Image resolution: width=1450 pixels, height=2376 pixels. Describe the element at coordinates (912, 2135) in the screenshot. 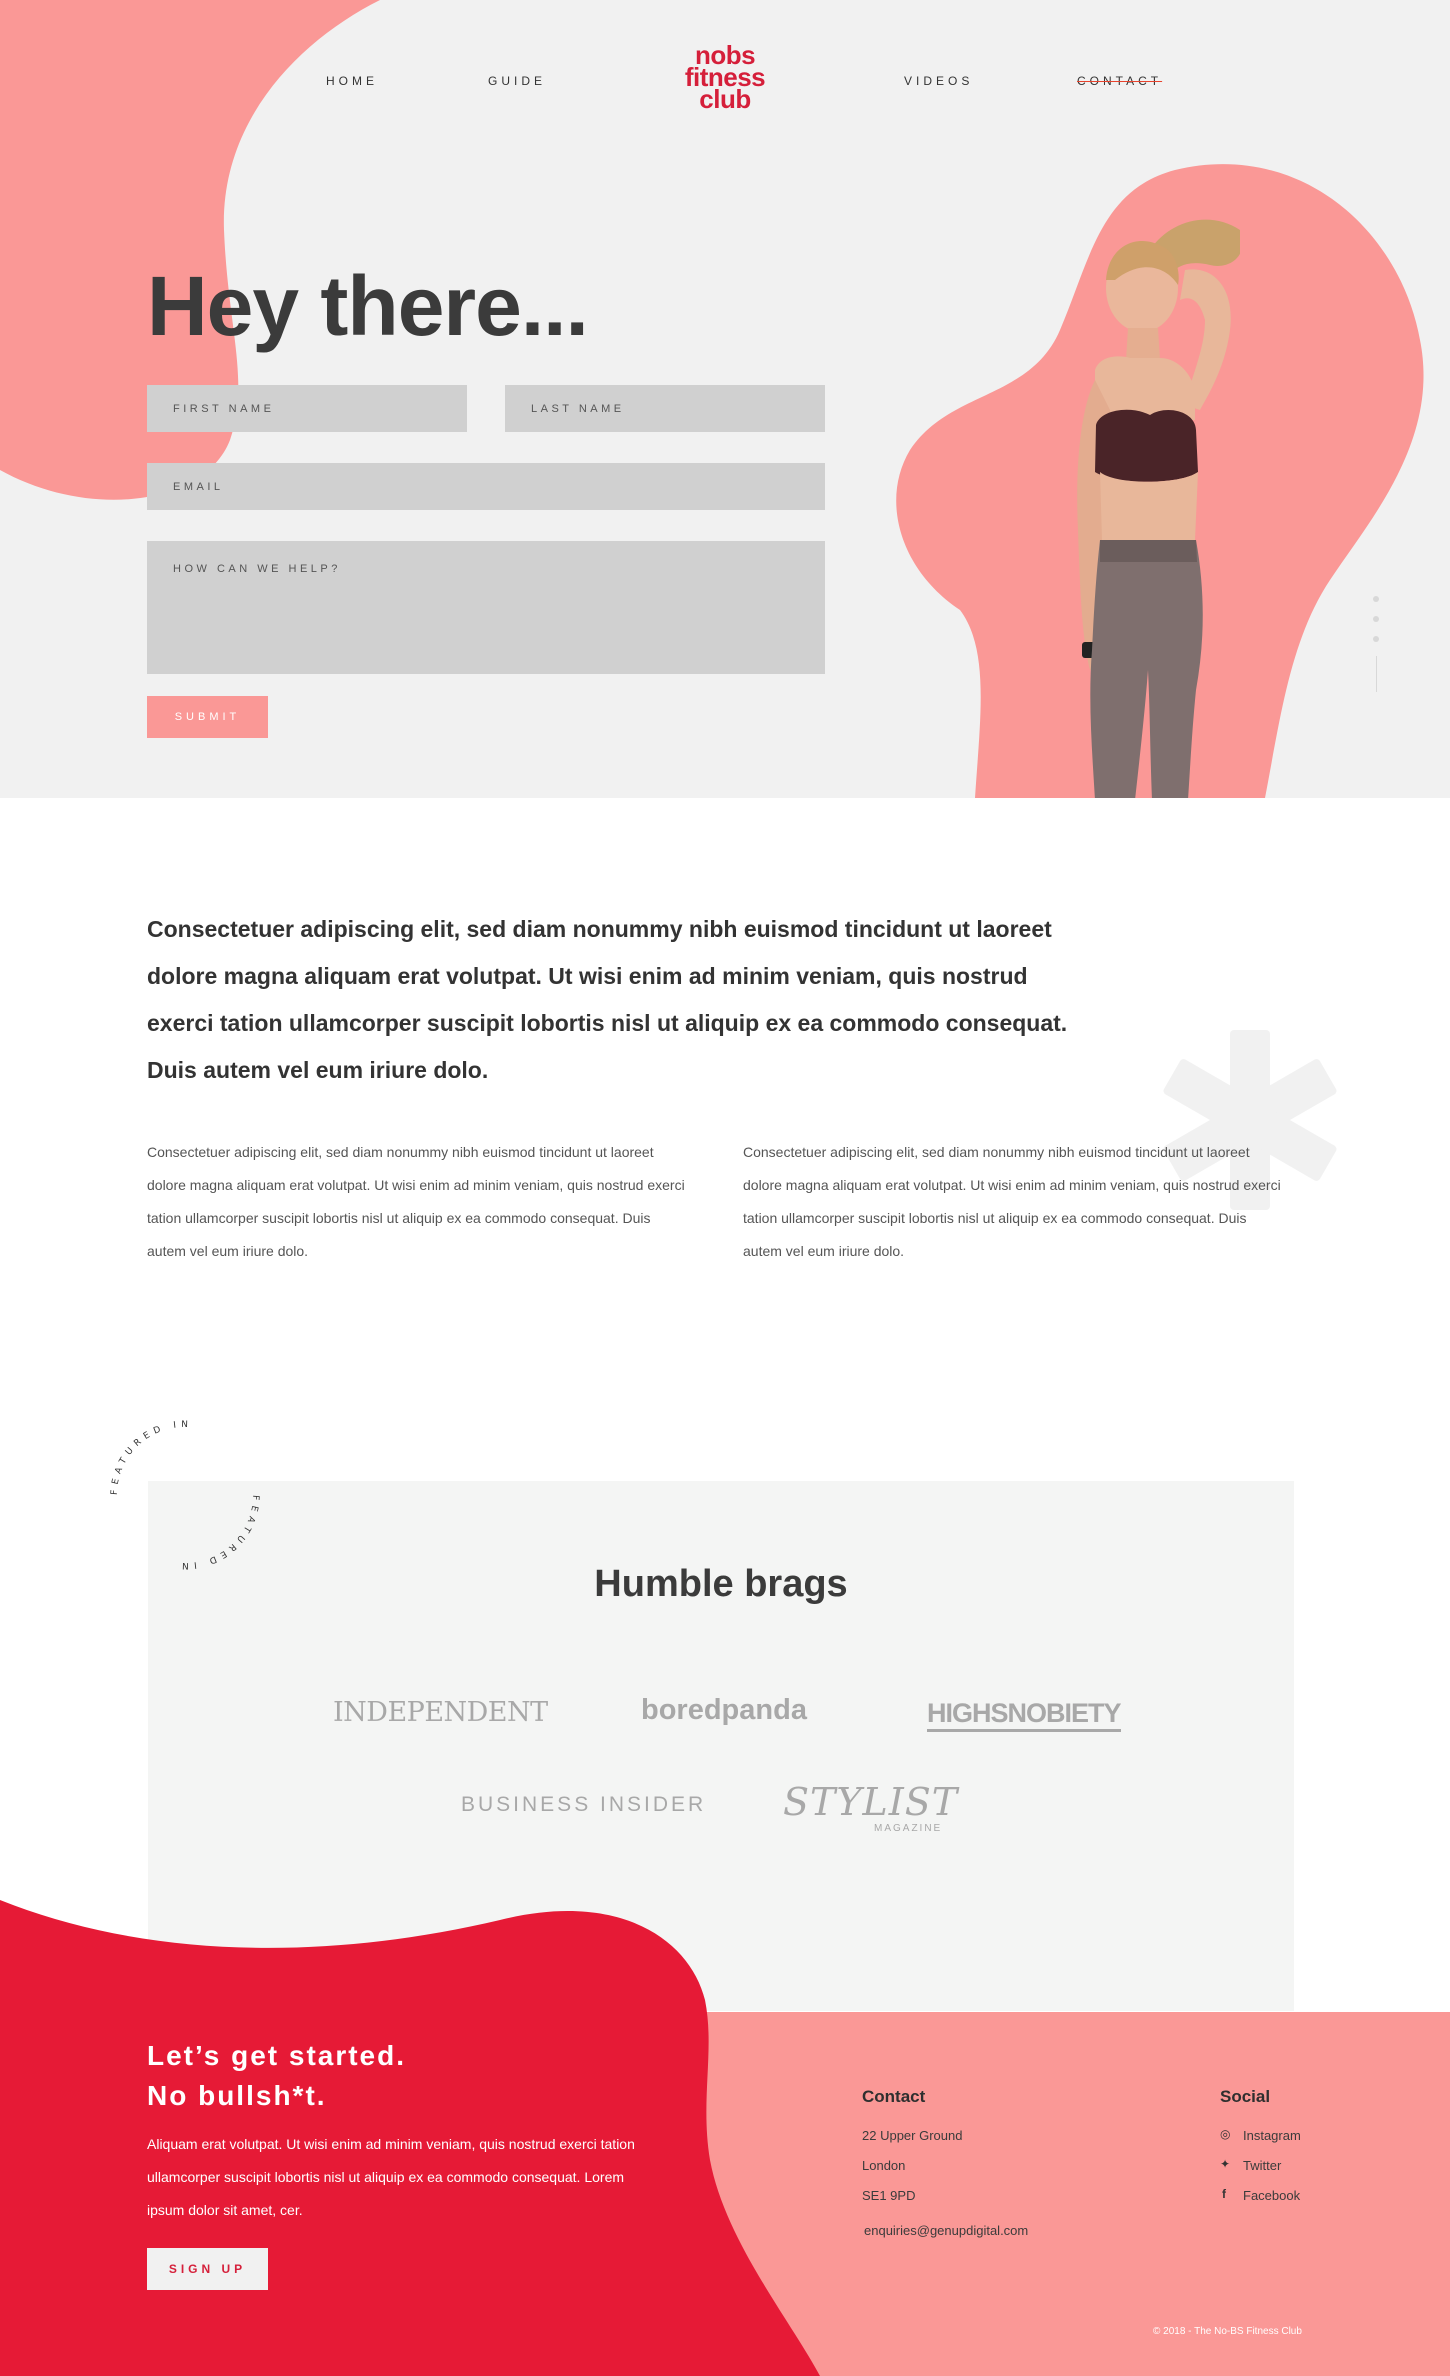

I see `contact-address-line-1: 22 Upper Ground` at that location.